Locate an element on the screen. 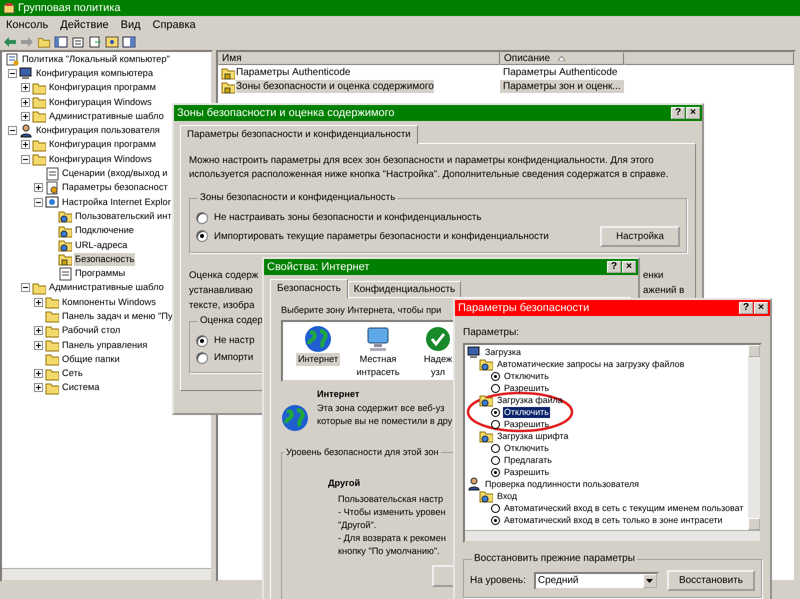 Image resolution: width=800 pixels, height=599 pixels. tree-item: Система is located at coordinates (80, 387).